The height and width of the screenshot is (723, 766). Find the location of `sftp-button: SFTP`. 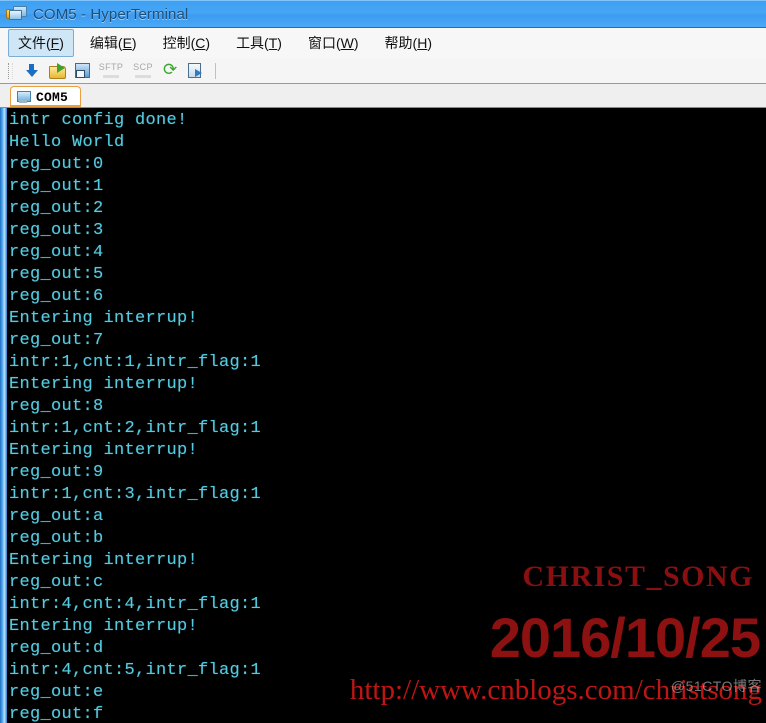

sftp-button: SFTP is located at coordinates (111, 71).